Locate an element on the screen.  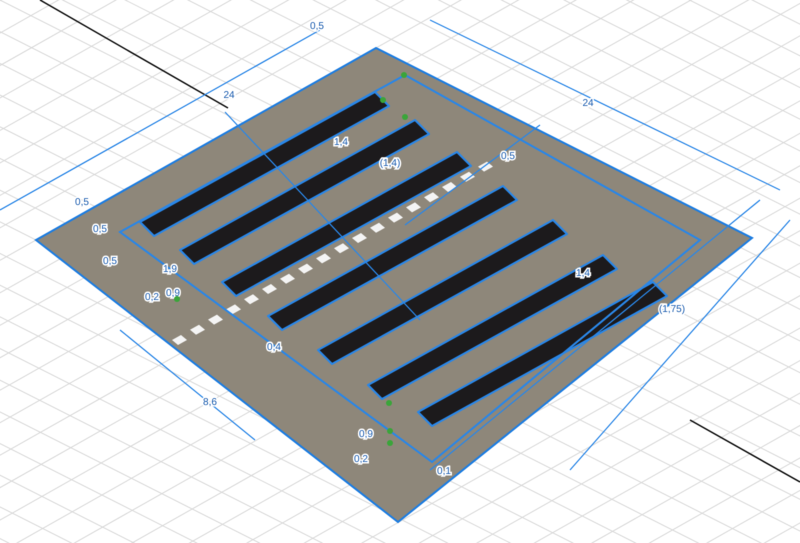
dimension-label: 0,1 is located at coordinates (444, 471).